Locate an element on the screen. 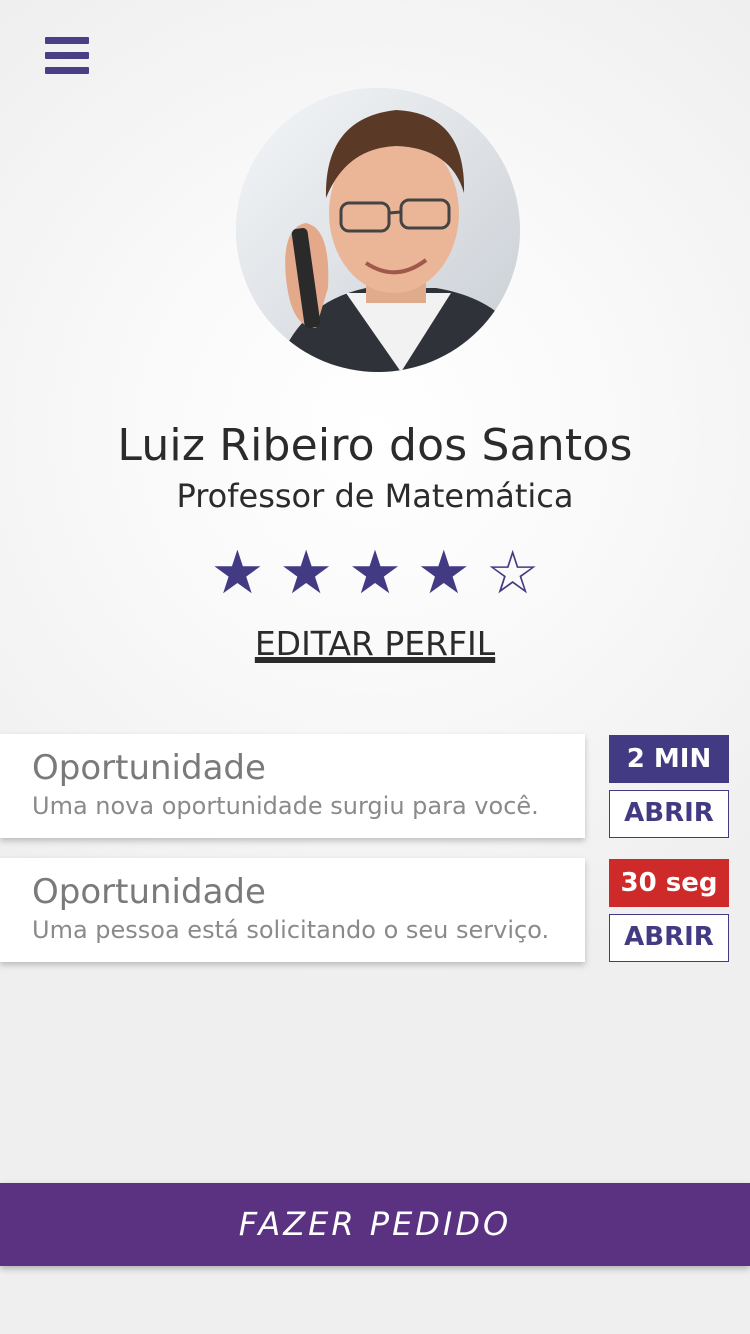 Image resolution: width=750 pixels, height=1334 pixels. star-rating: ★ ★ ★ ★ ☆ is located at coordinates (375, 573).